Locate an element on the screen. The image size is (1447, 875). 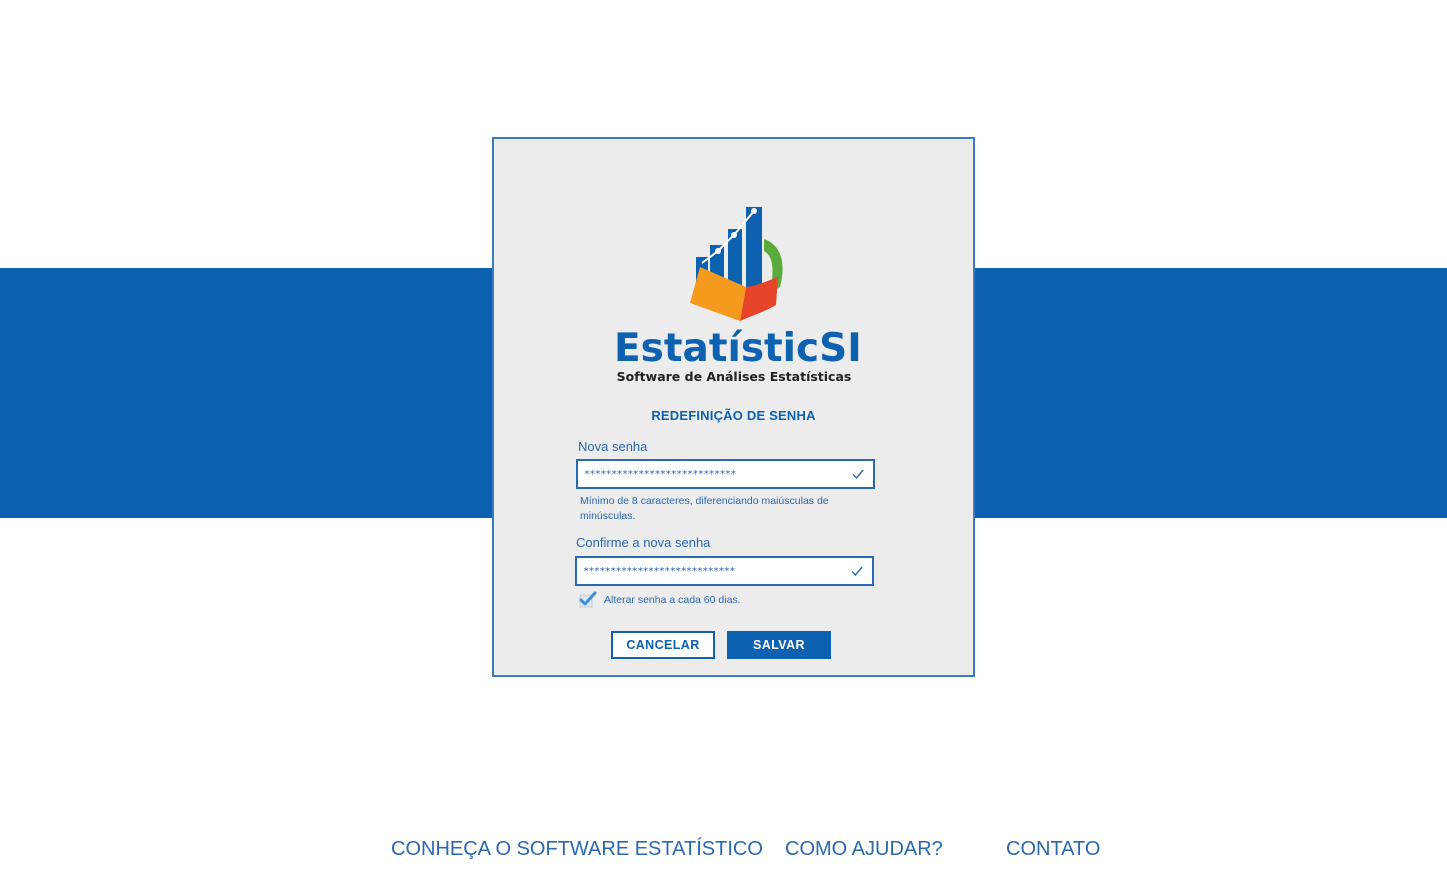
new-password-field is located at coordinates (725, 474).